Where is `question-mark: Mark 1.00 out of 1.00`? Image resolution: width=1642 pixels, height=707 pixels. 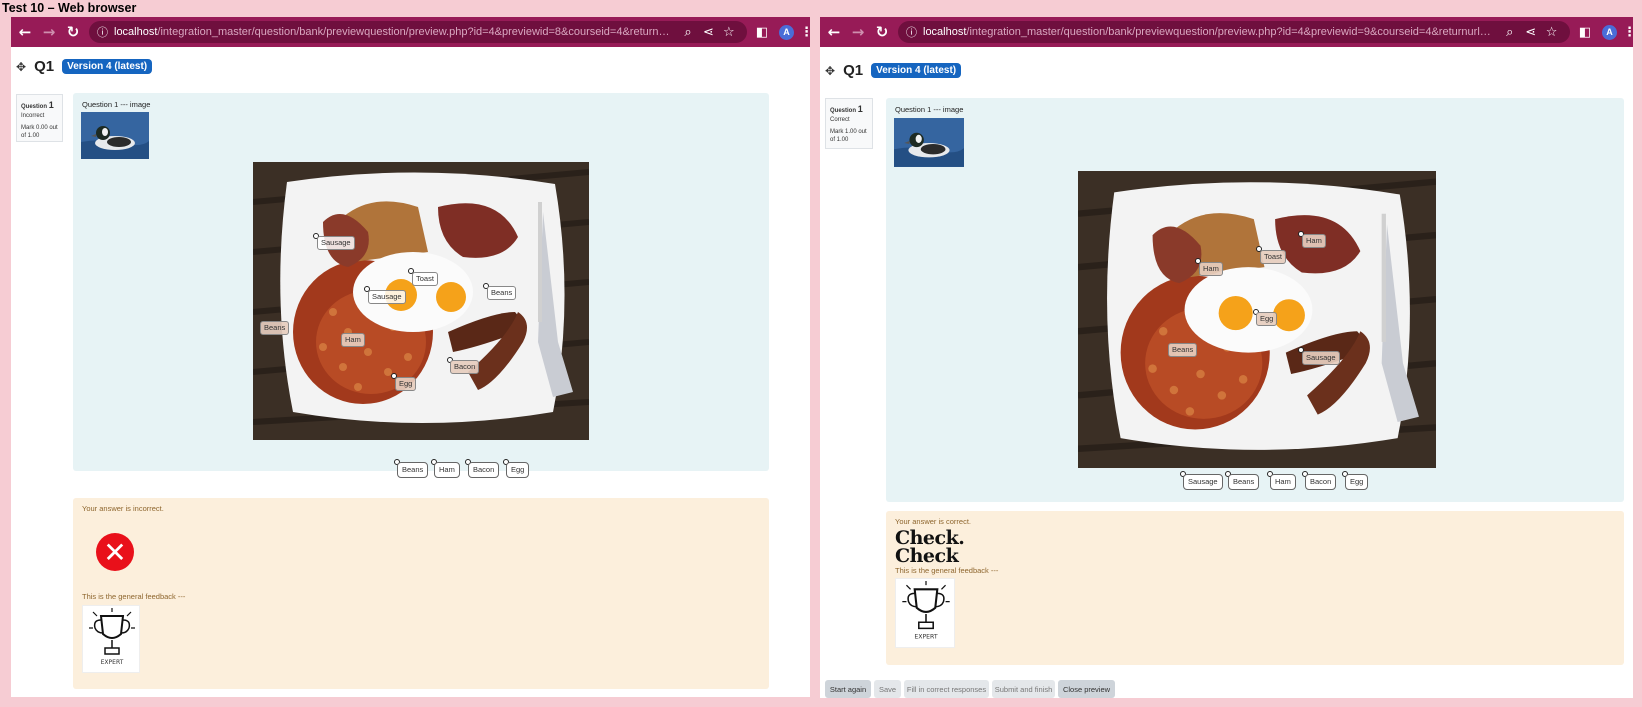 question-mark: Mark 1.00 out of 1.00 is located at coordinates (848, 136).